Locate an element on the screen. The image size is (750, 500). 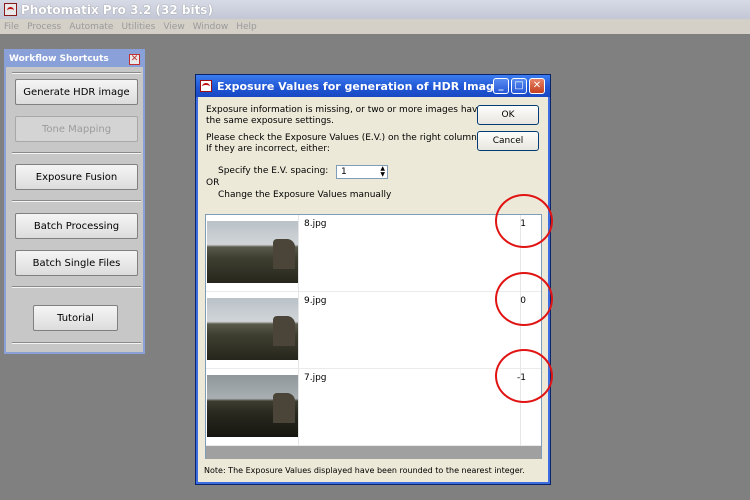
ev-spacing-value: 1 is located at coordinates (344, 172).